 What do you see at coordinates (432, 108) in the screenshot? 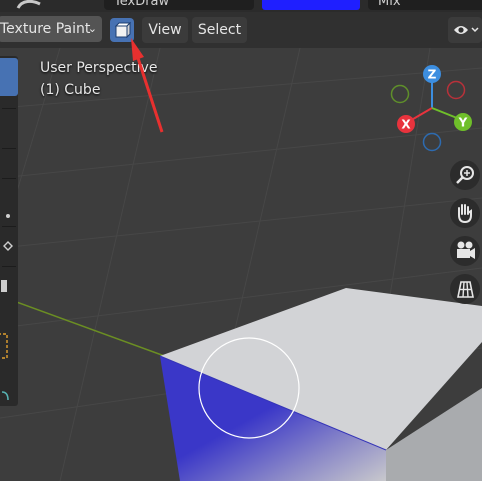
I see `navigation-gizmo: Z X Y` at bounding box center [432, 108].